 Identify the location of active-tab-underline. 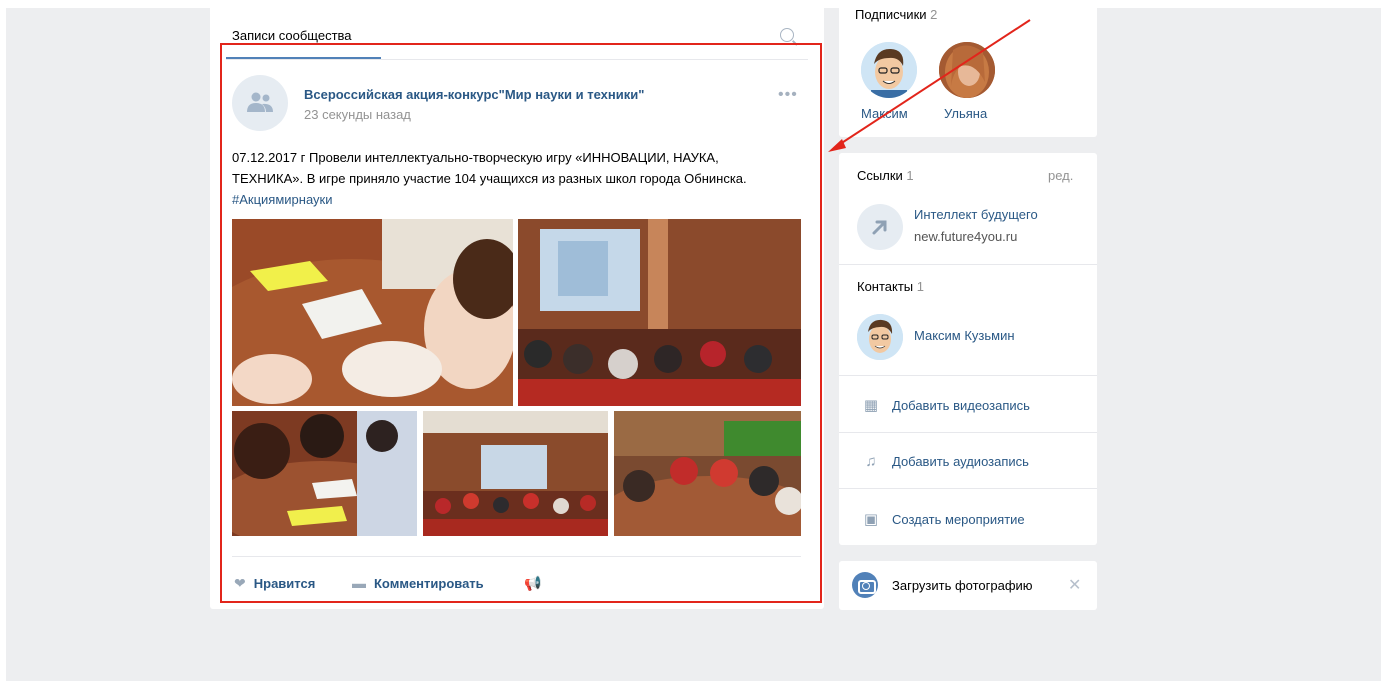
(303, 58).